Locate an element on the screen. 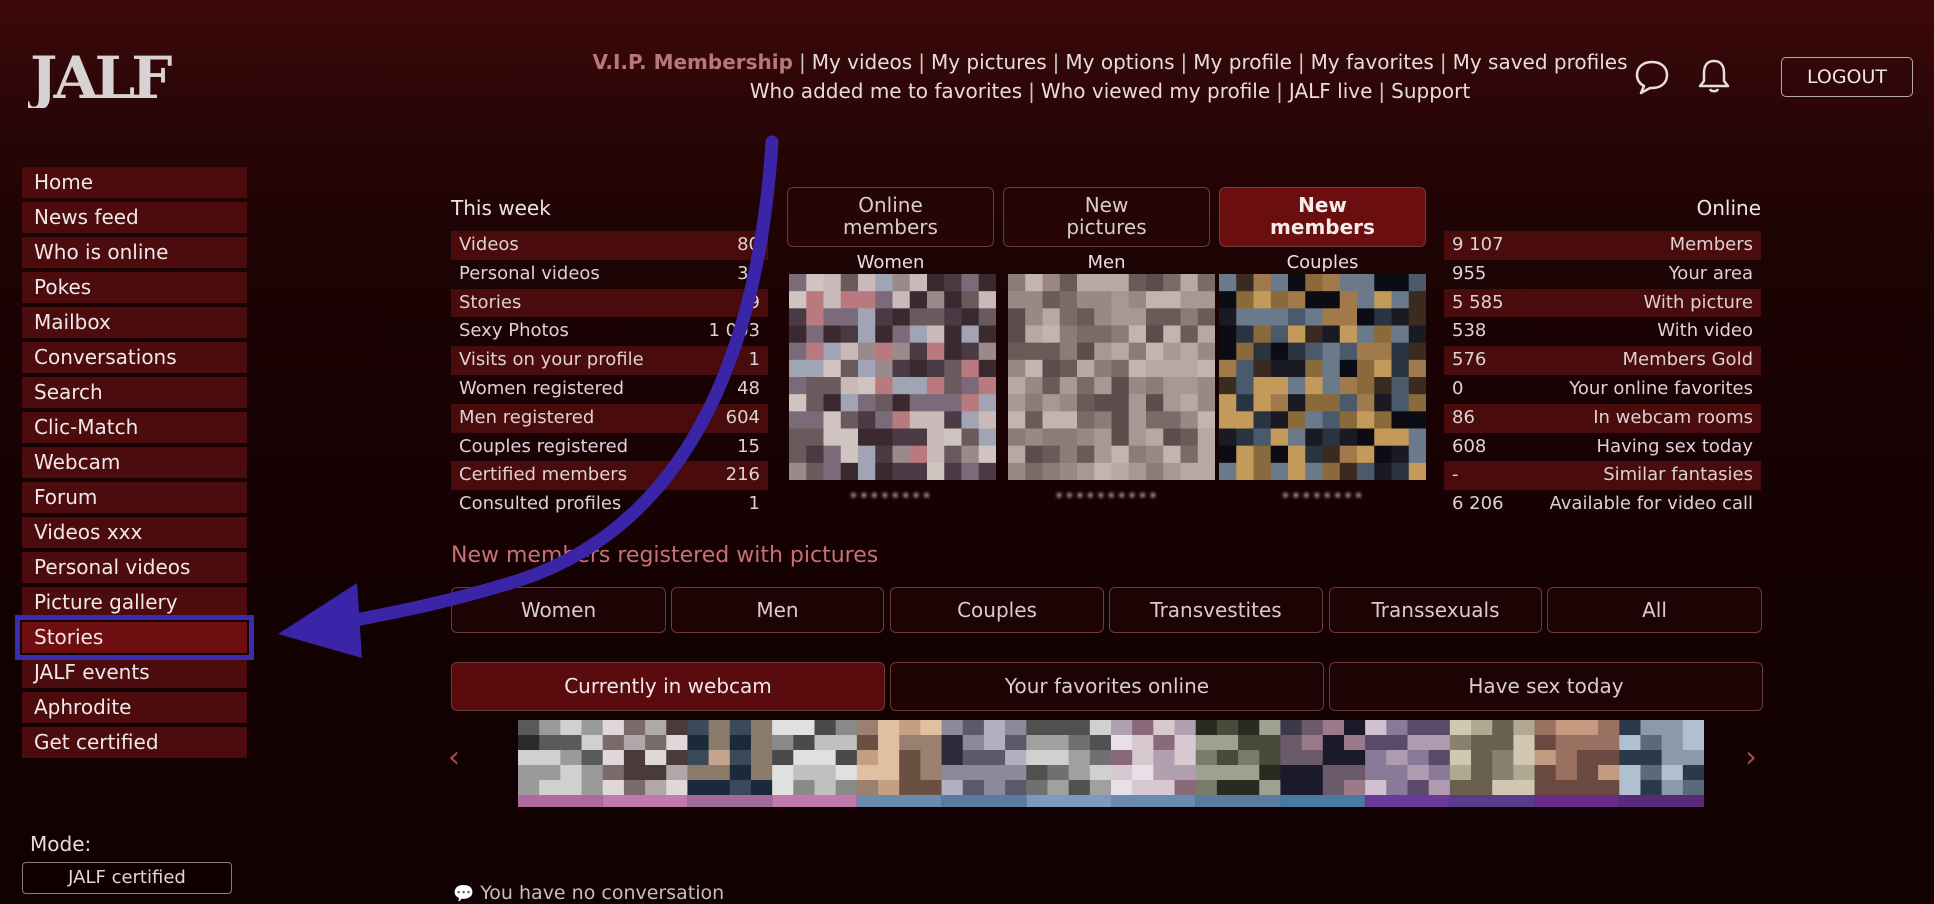  sidebar-item-conversations: Conversations is located at coordinates (134, 357).